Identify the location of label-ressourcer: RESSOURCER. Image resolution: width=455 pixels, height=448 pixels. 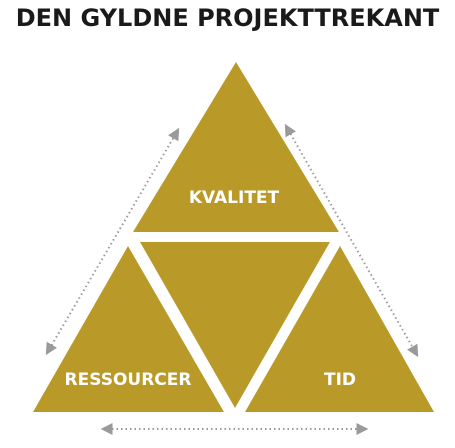
(128, 380).